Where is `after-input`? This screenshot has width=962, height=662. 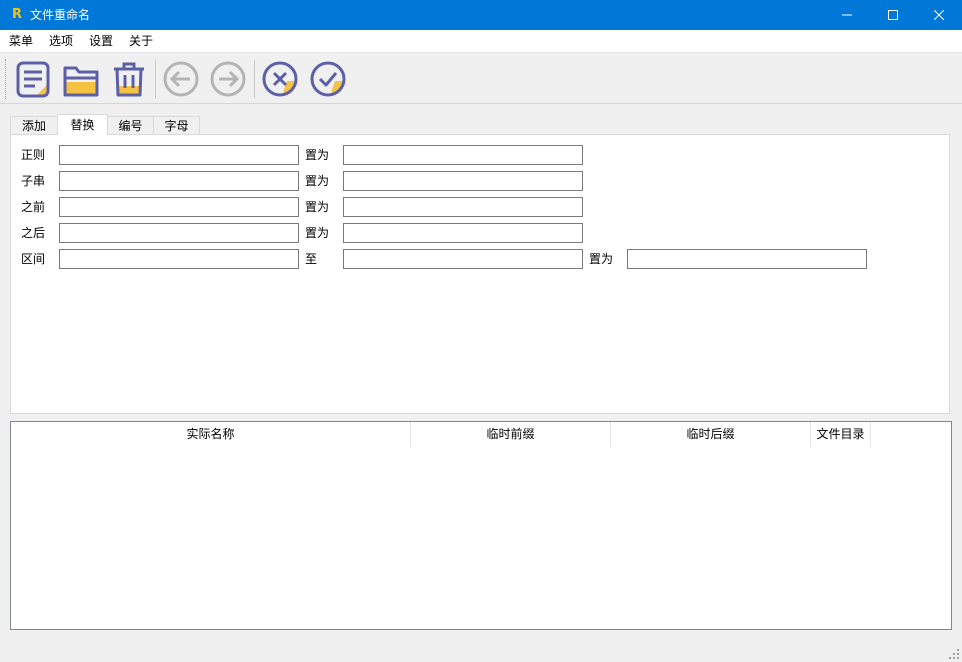 after-input is located at coordinates (179, 233).